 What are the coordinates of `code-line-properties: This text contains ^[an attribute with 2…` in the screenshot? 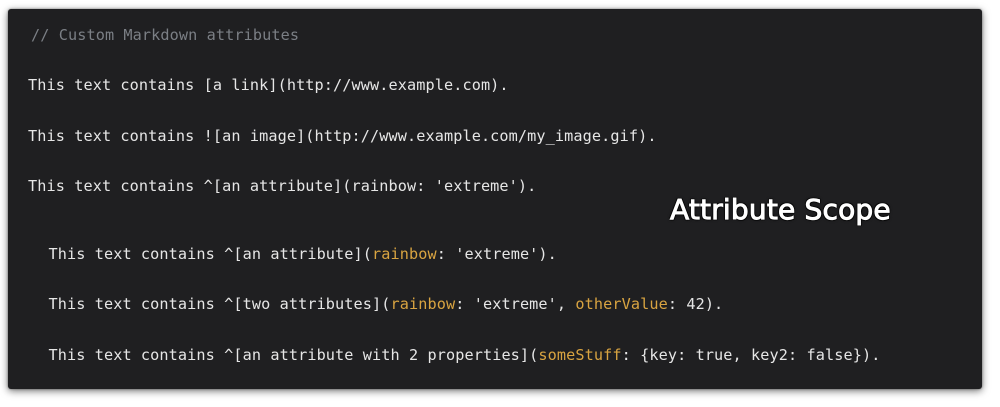 It's located at (455, 346).